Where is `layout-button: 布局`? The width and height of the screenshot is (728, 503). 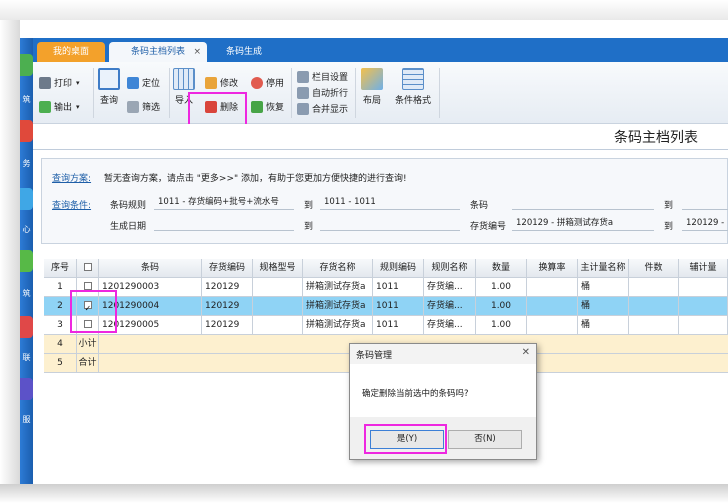 layout-button: 布局 is located at coordinates (372, 87).